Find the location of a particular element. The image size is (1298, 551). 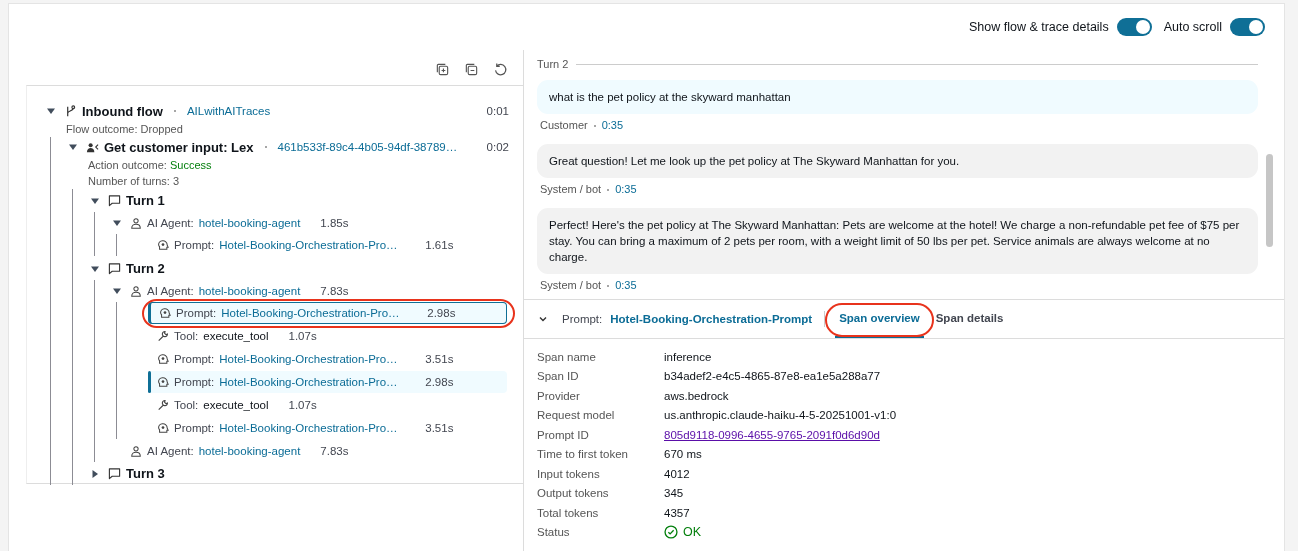

node-time: 0:01 is located at coordinates (497, 111).